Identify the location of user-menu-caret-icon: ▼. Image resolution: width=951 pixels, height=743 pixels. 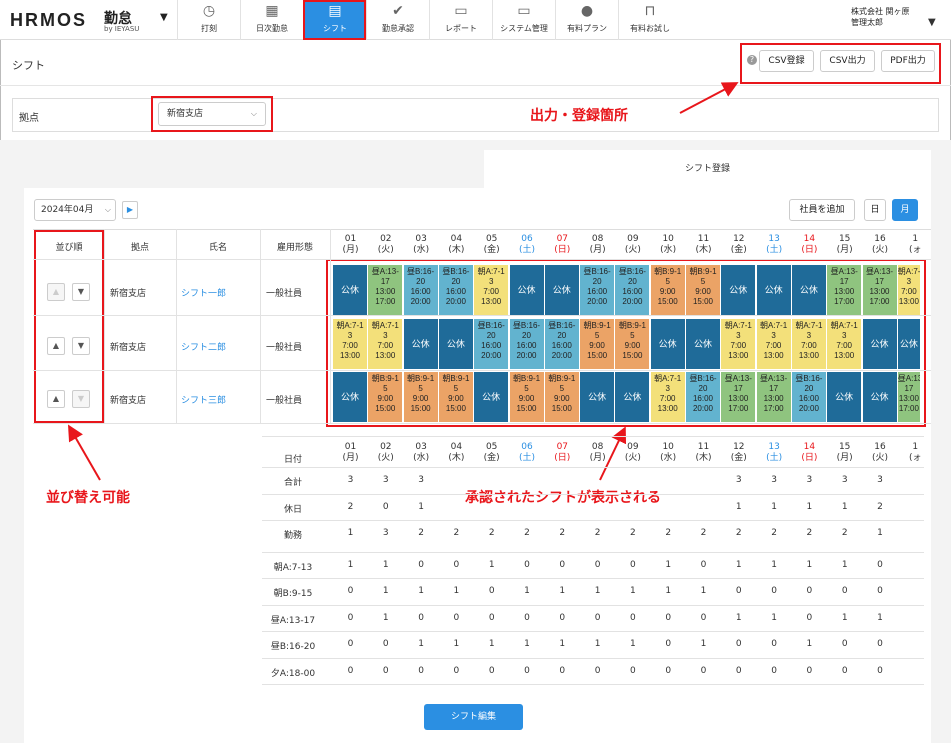
(932, 22).